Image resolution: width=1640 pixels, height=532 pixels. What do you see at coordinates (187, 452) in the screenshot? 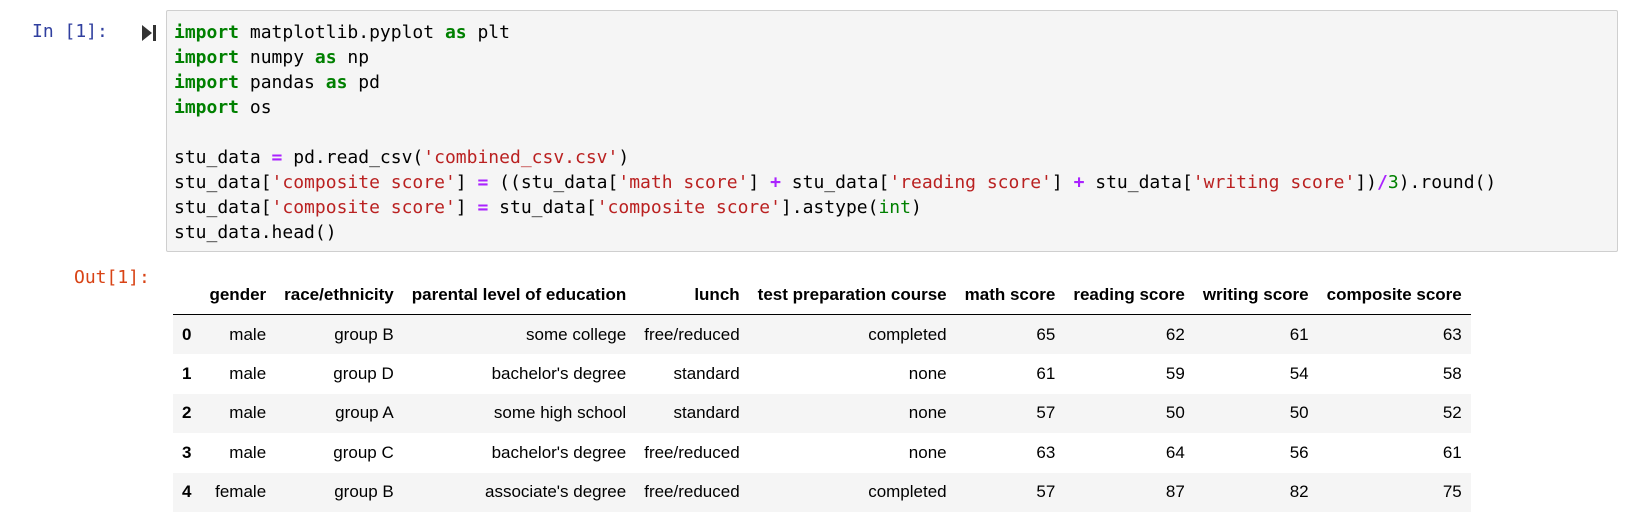
I see `row-index: 3` at bounding box center [187, 452].